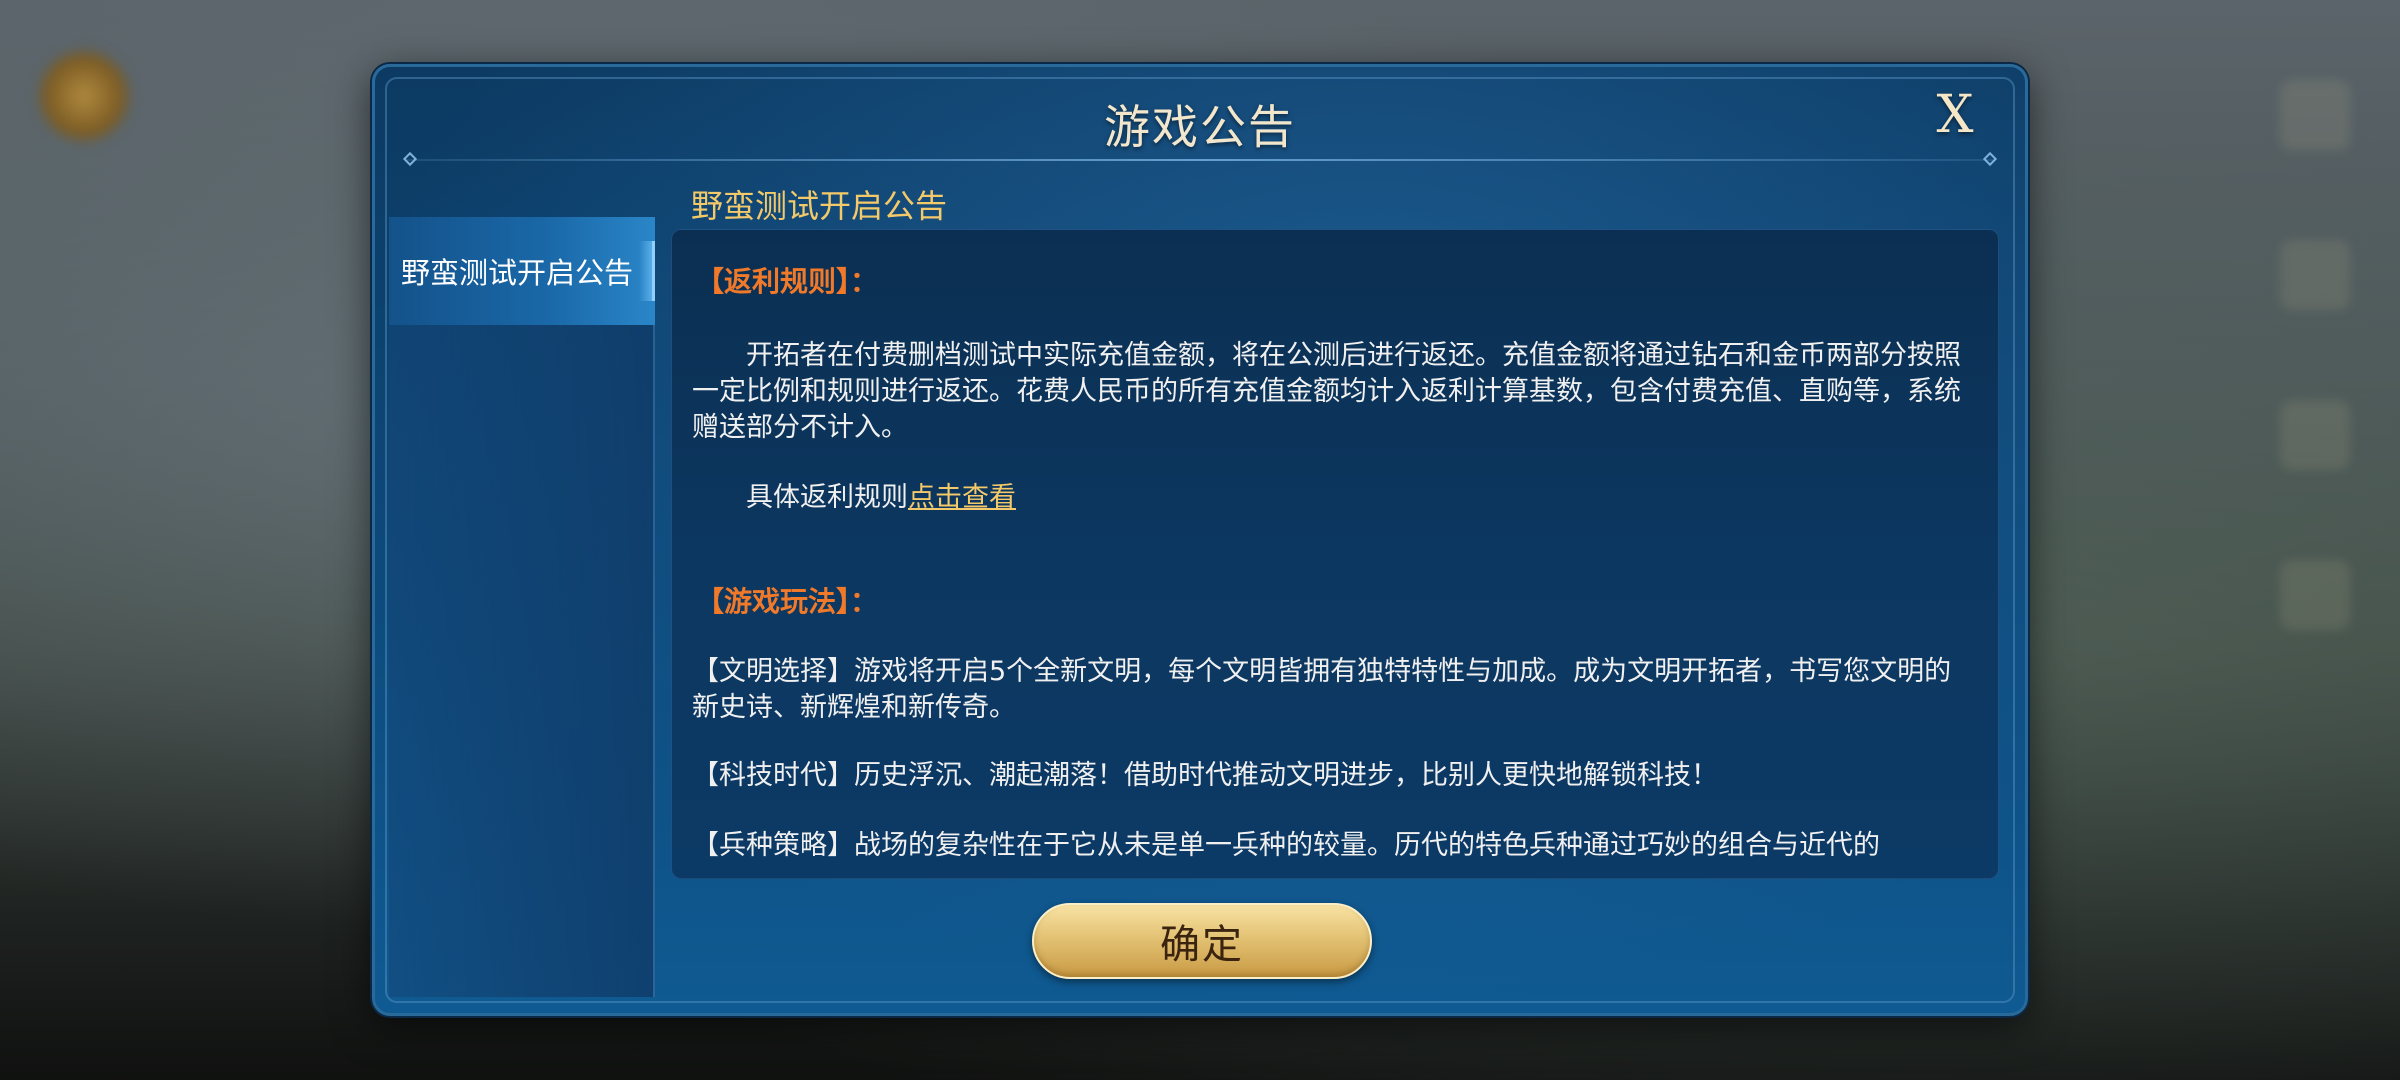  I want to click on announcement-sidebar: 野蛮测试开启公告, so click(522, 607).